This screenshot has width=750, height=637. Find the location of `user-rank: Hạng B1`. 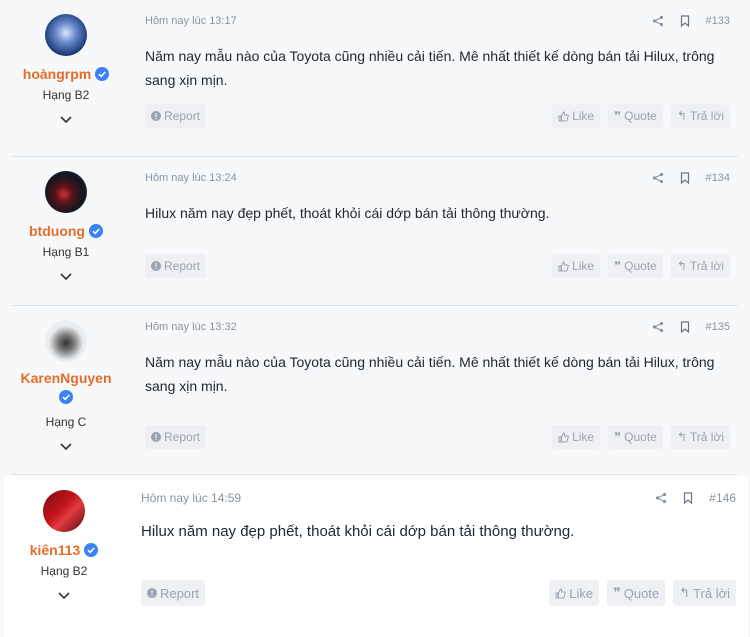

user-rank: Hạng B1 is located at coordinates (66, 252).